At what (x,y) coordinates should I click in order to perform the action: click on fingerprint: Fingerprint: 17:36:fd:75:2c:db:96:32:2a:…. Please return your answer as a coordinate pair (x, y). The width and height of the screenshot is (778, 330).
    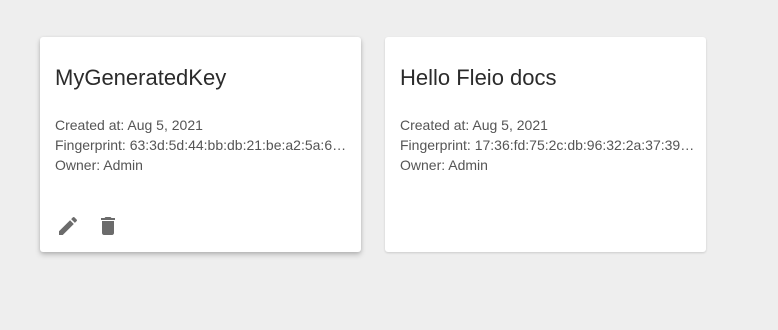
    Looking at the image, I should click on (548, 145).